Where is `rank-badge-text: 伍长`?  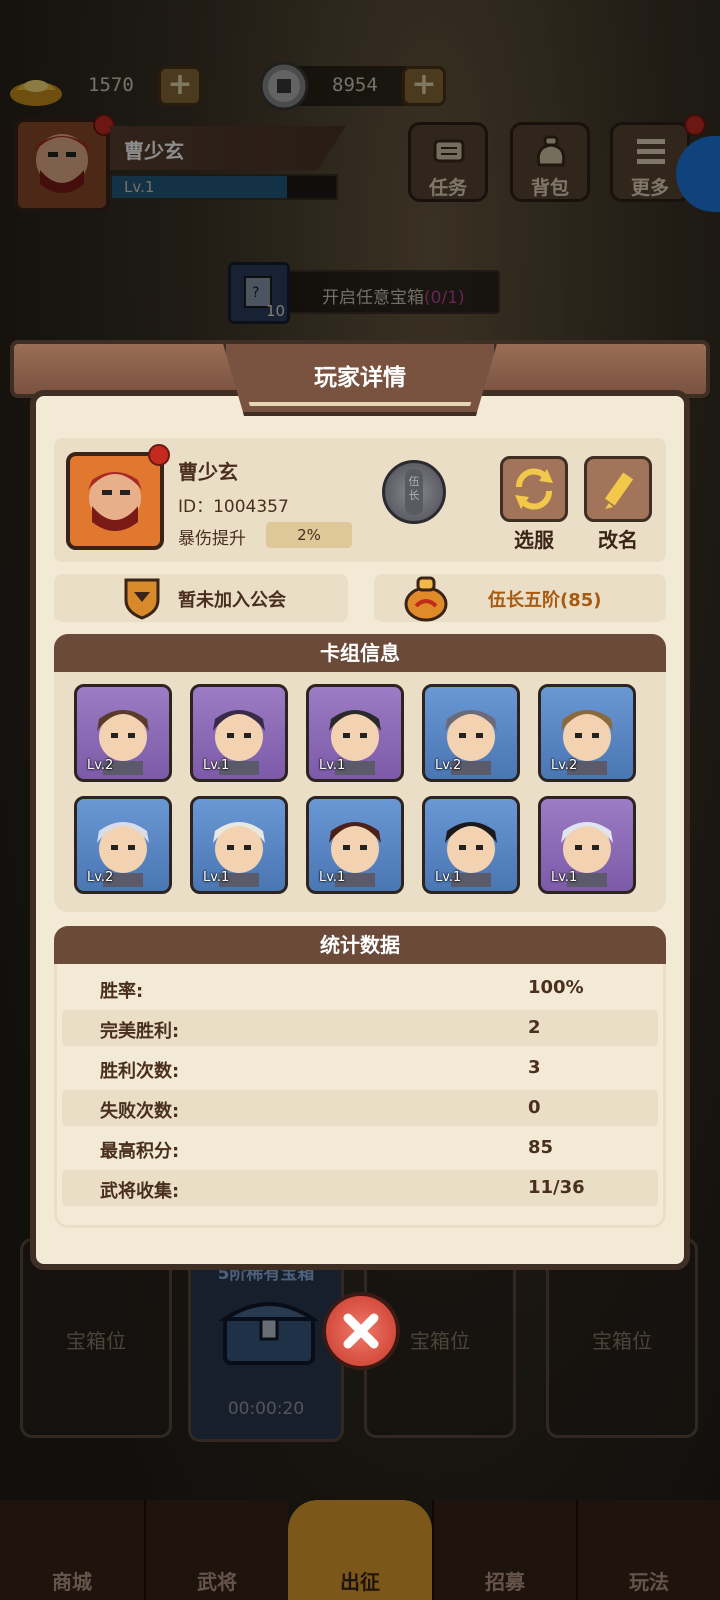 rank-badge-text: 伍长 is located at coordinates (414, 492).